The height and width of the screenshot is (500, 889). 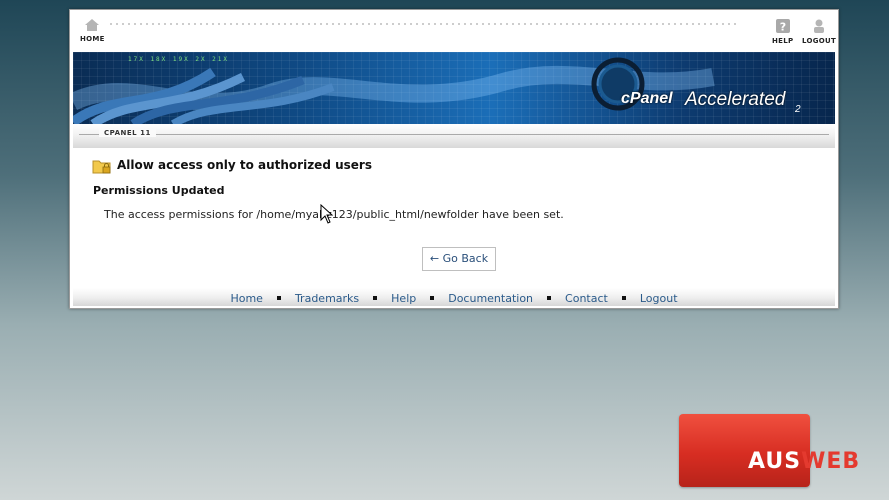 What do you see at coordinates (454, 88) in the screenshot?
I see `cpanel-banner: 17X 18X 19X 2X 21X cPanel Accelerated 2` at bounding box center [454, 88].